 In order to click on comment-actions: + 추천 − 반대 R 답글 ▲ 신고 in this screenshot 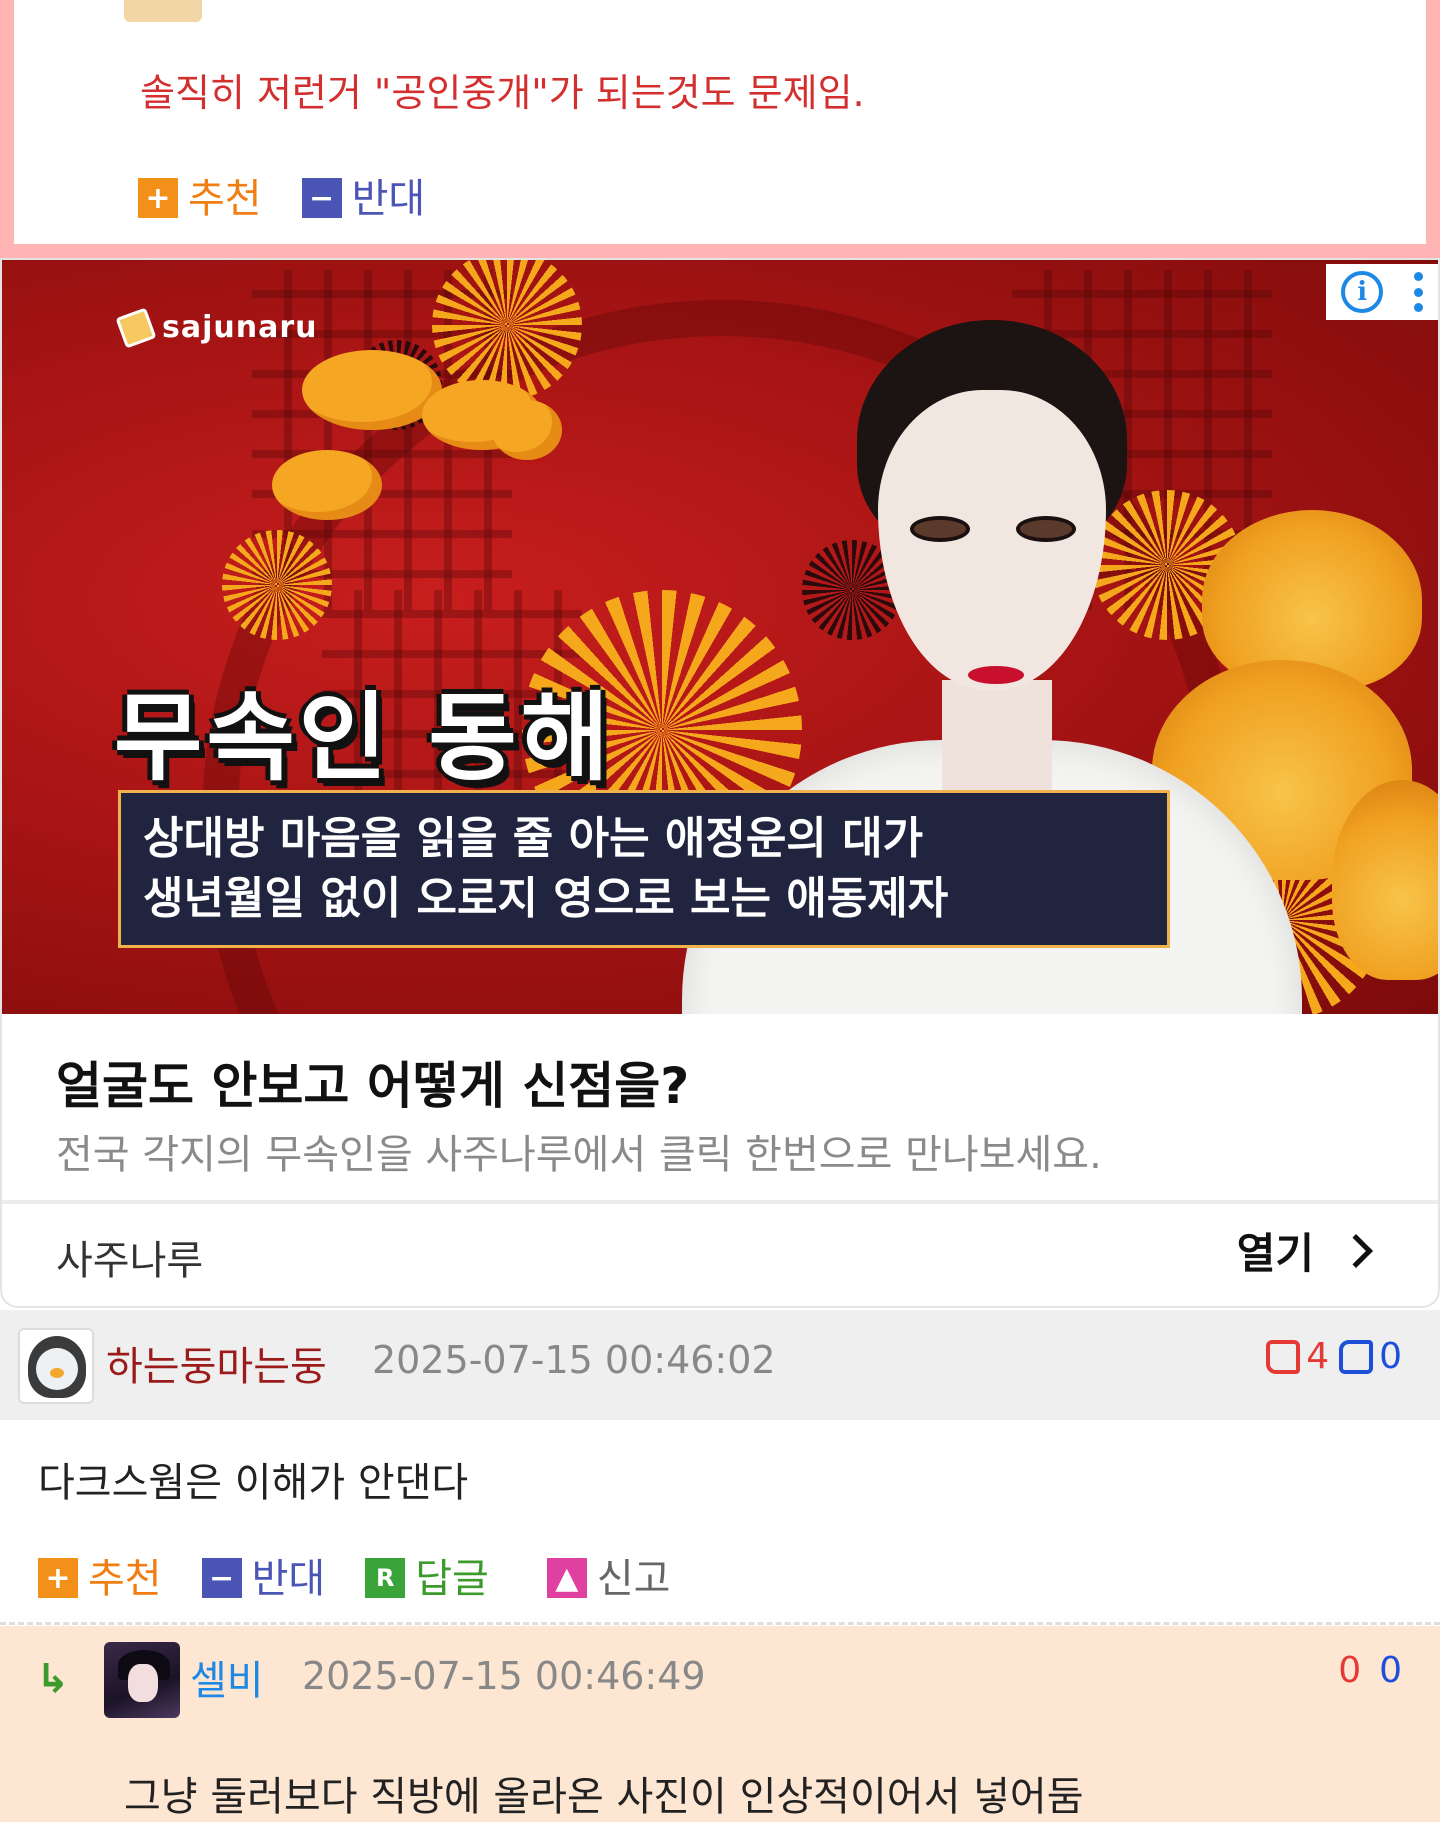, I will do `click(374, 1575)`.